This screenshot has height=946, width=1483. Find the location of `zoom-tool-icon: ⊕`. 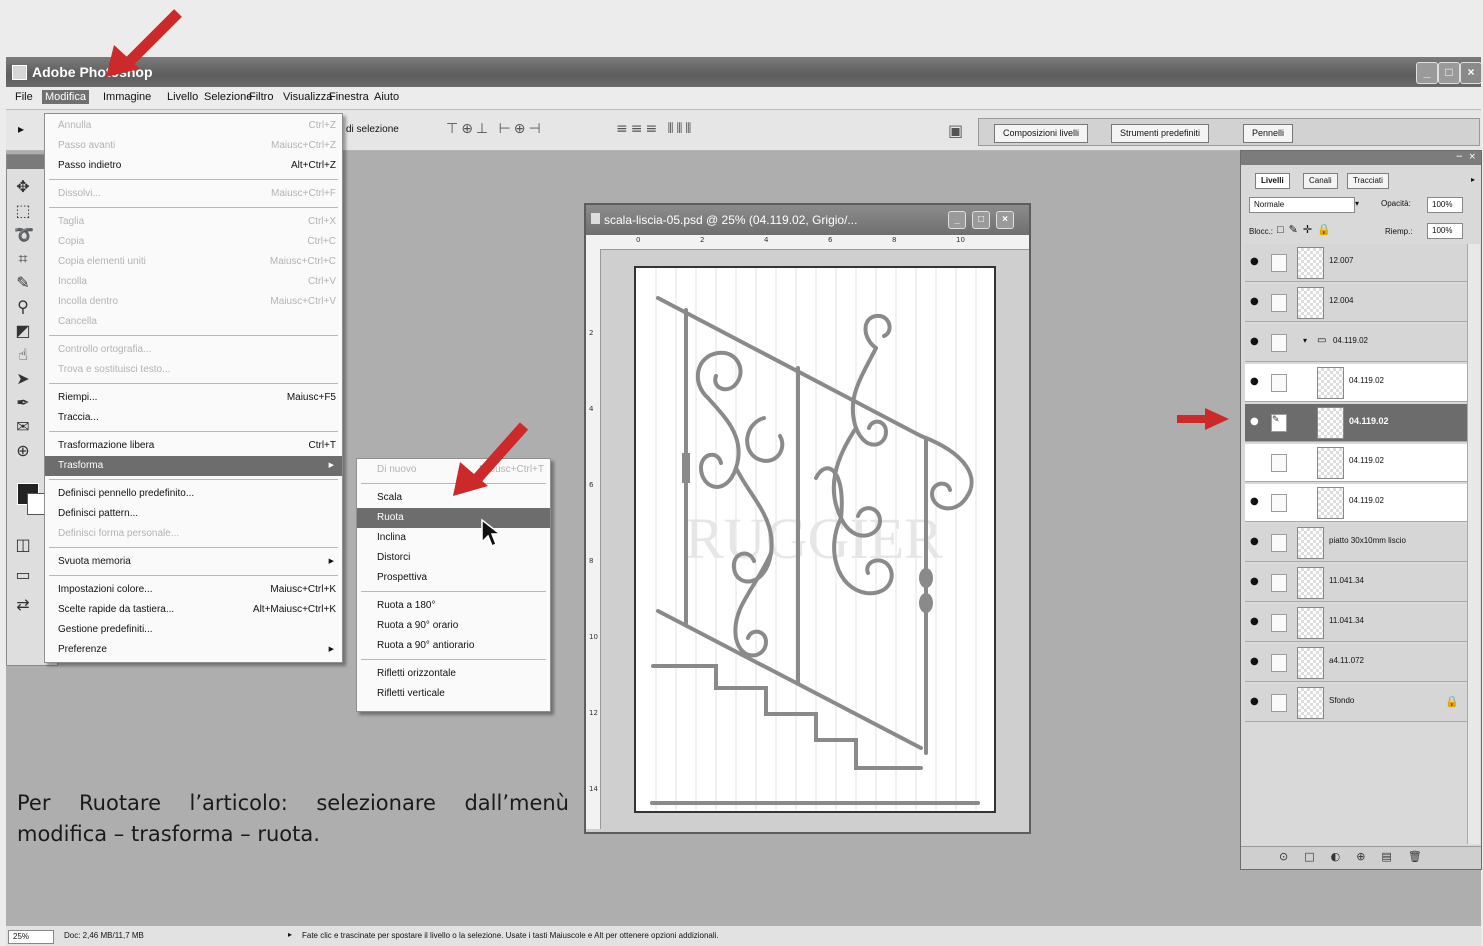

zoom-tool-icon: ⊕ is located at coordinates (23, 450).